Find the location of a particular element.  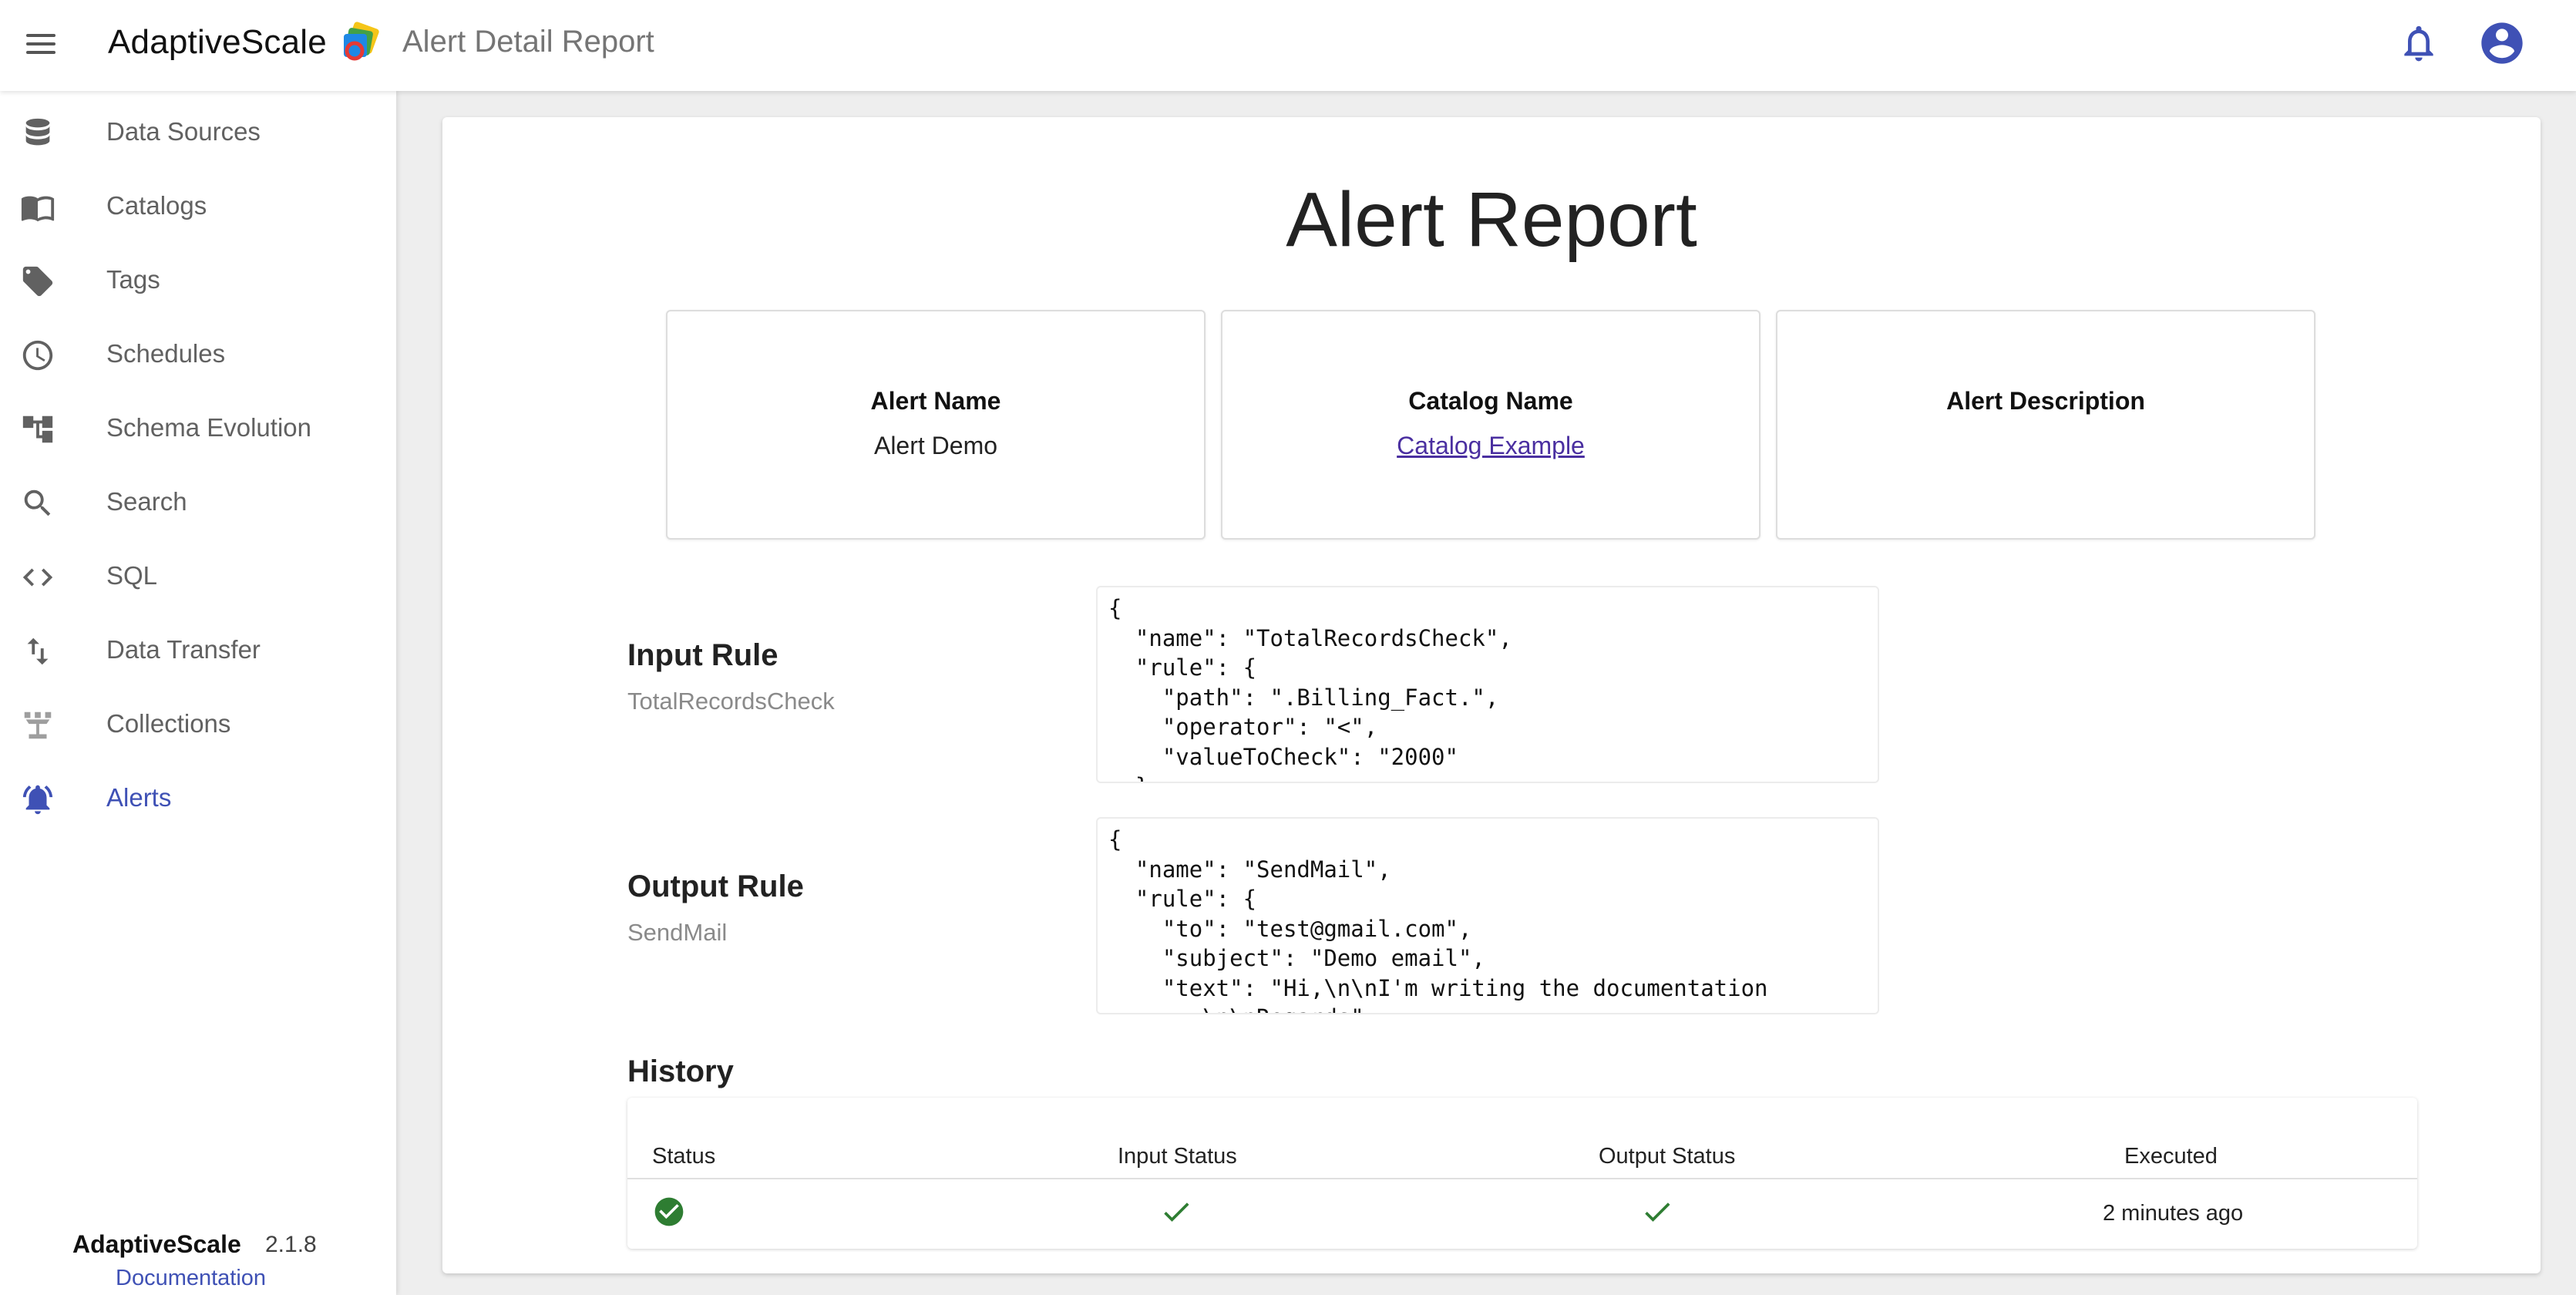

sidebar-item-label: Data Transfer is located at coordinates (183, 650).